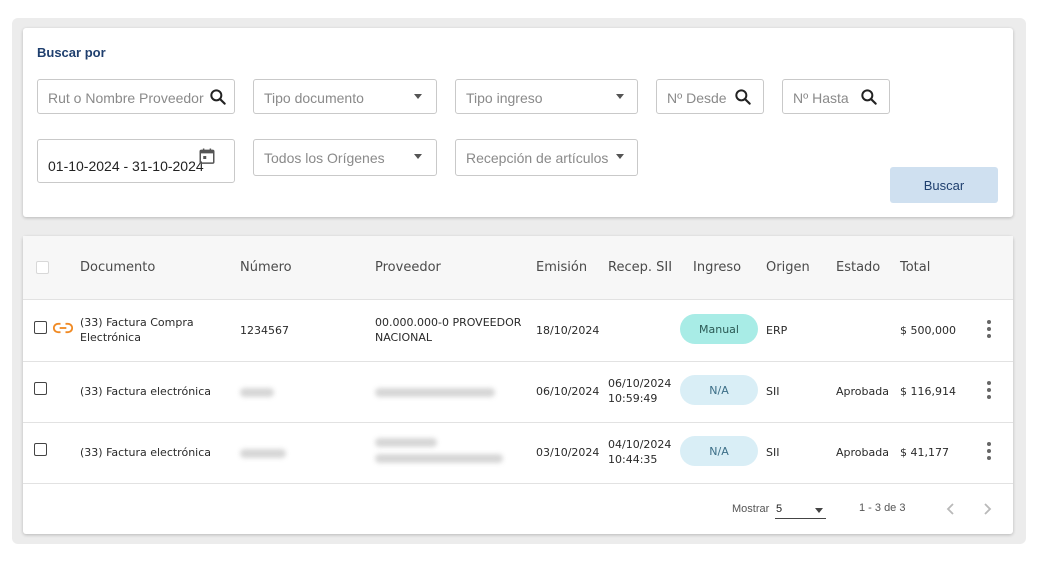 This screenshot has height=570, width=1047. What do you see at coordinates (719, 329) in the screenshot?
I see `ingreso-badge: Manual` at bounding box center [719, 329].